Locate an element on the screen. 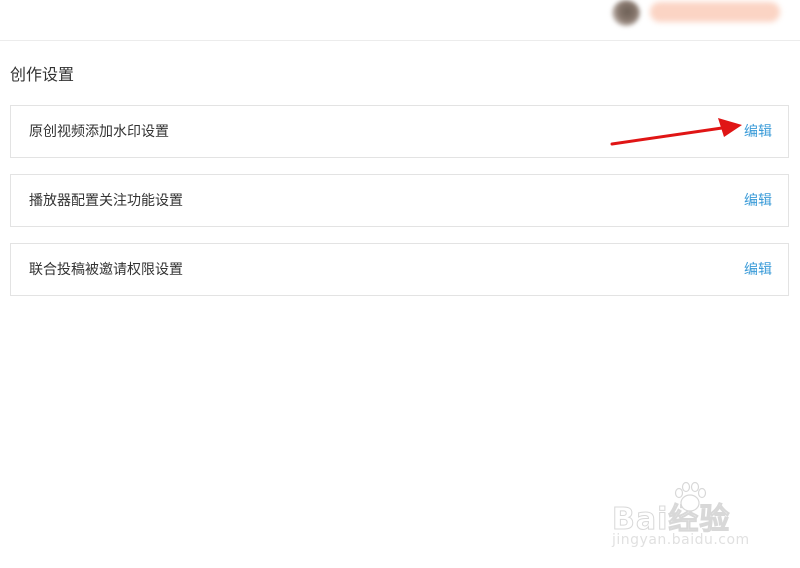 This screenshot has height=568, width=800. watermark-url: jingyan.baidu.com is located at coordinates (681, 540).